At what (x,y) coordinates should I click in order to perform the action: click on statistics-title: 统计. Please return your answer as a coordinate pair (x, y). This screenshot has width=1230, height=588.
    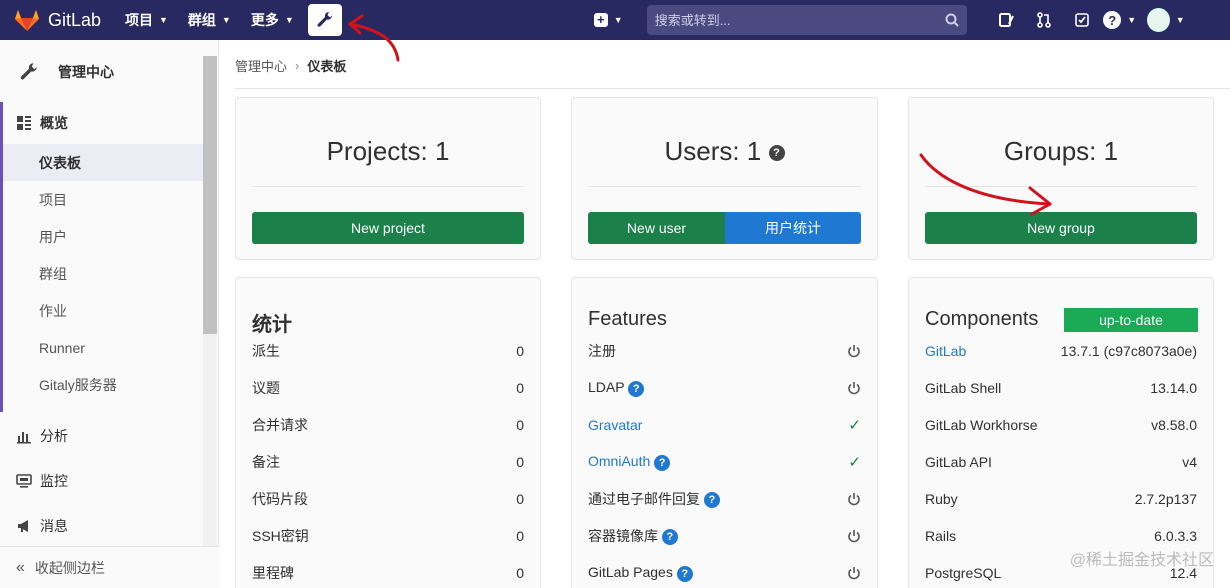
    Looking at the image, I should click on (272, 325).